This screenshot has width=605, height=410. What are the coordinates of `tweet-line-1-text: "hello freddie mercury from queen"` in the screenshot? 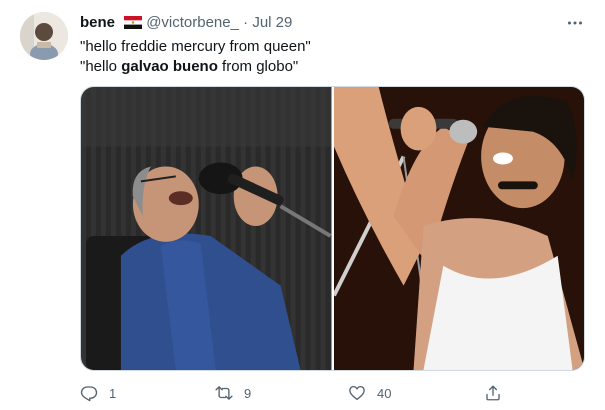 It's located at (195, 46).